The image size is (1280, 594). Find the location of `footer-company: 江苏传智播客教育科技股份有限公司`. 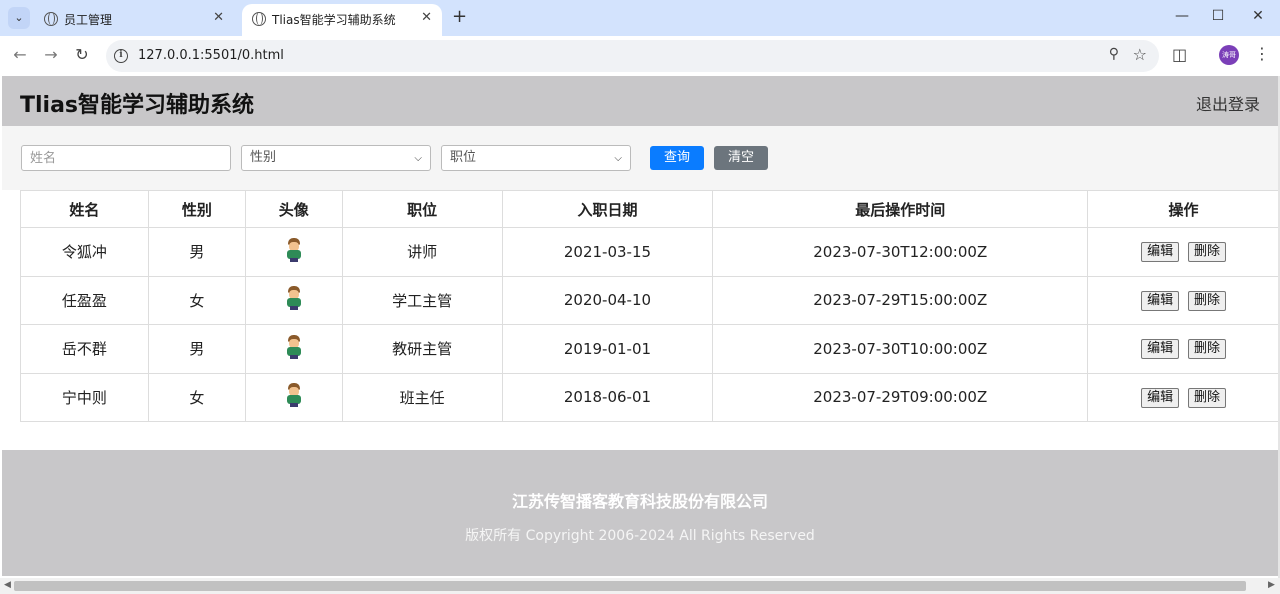

footer-company: 江苏传智播客教育科技股份有限公司 is located at coordinates (639, 501).